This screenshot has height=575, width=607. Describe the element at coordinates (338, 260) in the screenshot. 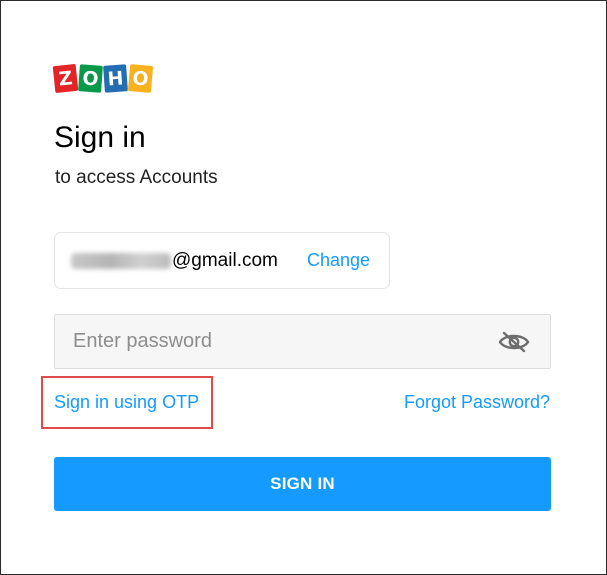

I see `change-account-link: Change` at that location.